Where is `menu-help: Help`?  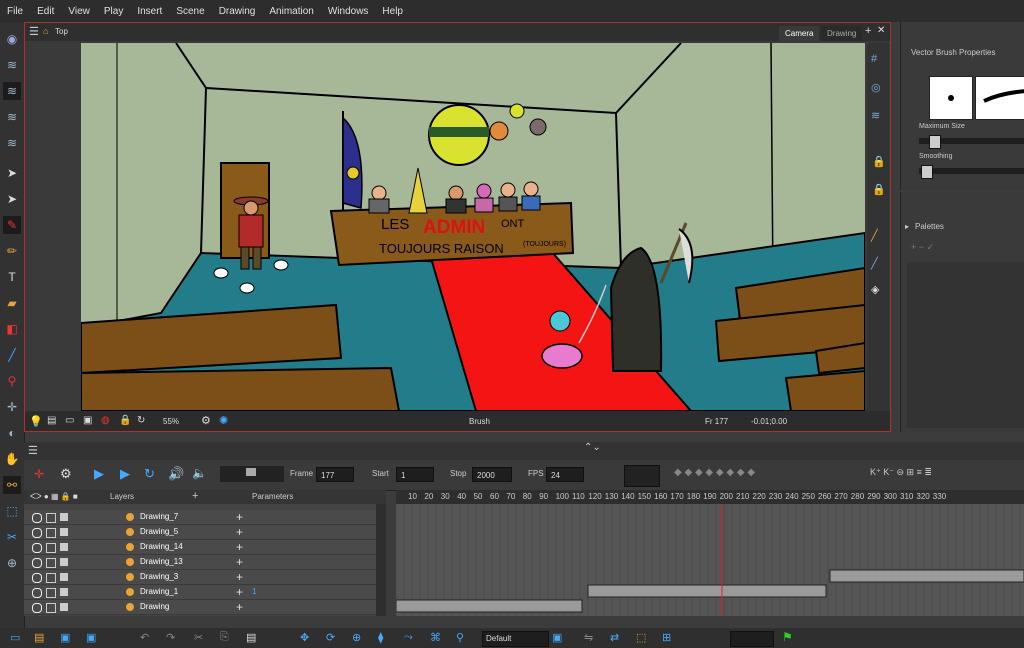 menu-help: Help is located at coordinates (392, 11).